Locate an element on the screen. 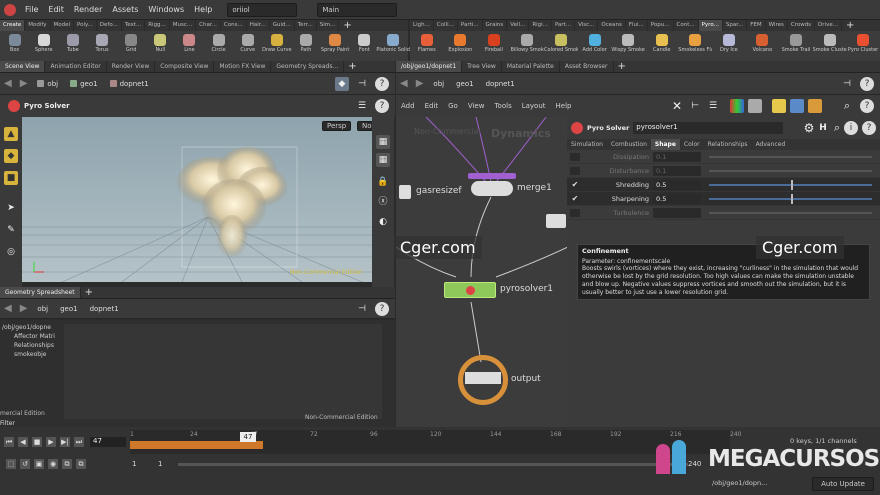 Image resolution: width=880 pixels, height=495 pixels. right-tool-explosion: Explosion is located at coordinates (461, 46).